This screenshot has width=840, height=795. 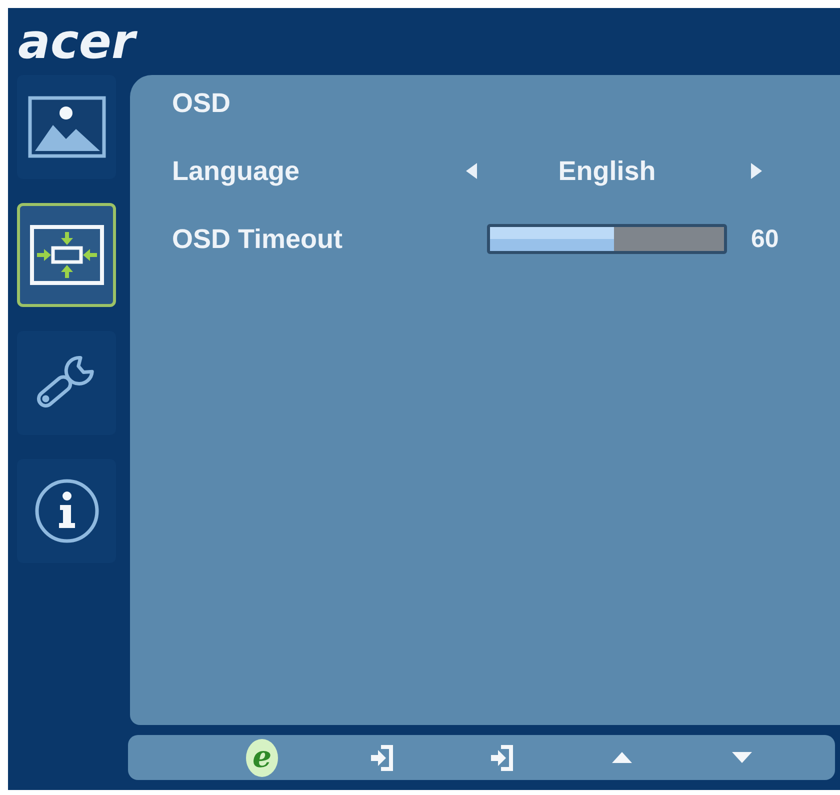 I want to click on setting-label: OSD Timeout, so click(x=257, y=239).